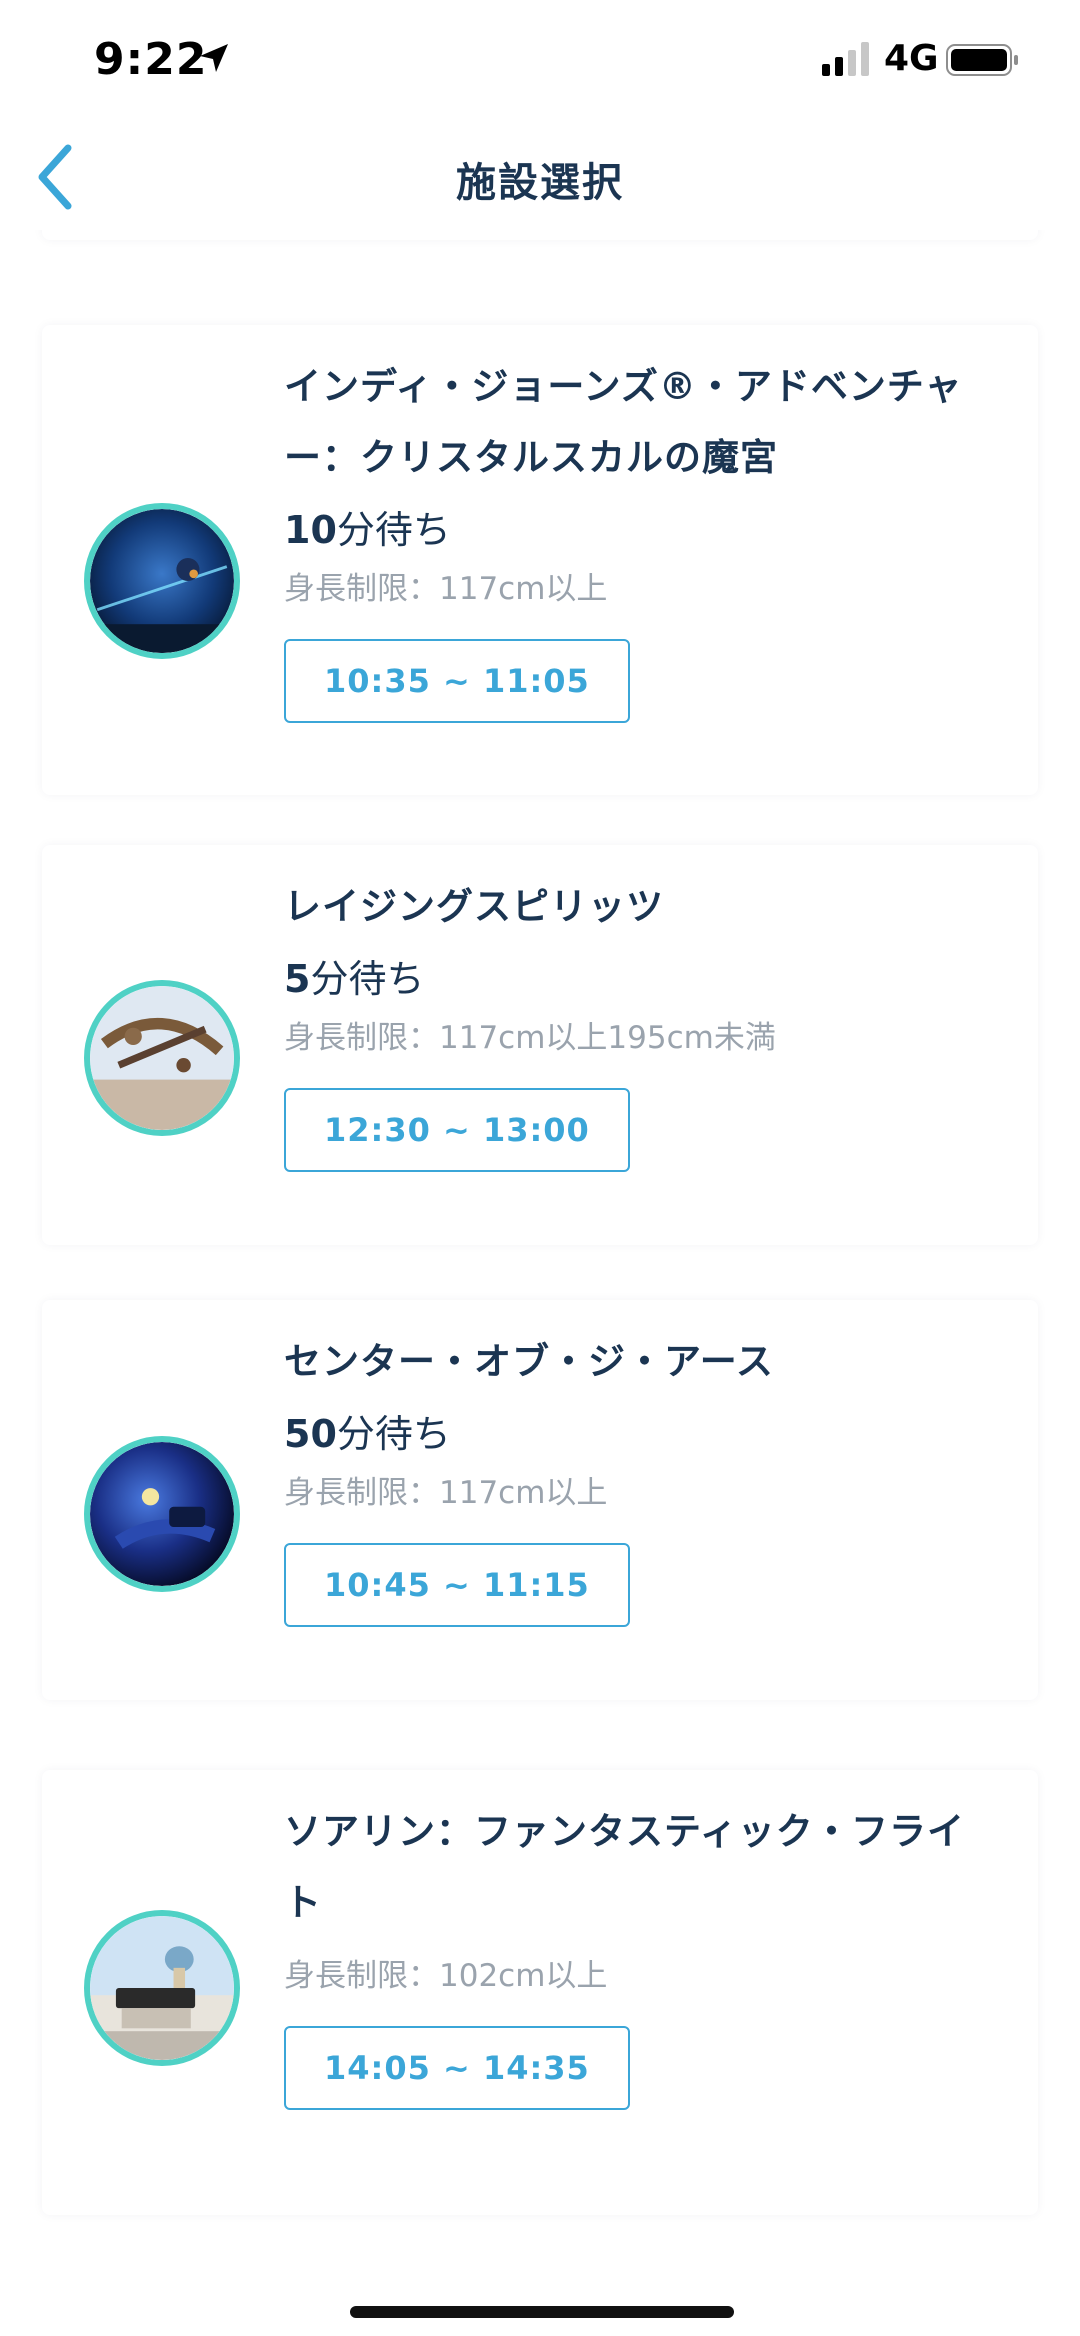 The width and height of the screenshot is (1080, 2336). What do you see at coordinates (845, 59) in the screenshot?
I see `signal-icon` at bounding box center [845, 59].